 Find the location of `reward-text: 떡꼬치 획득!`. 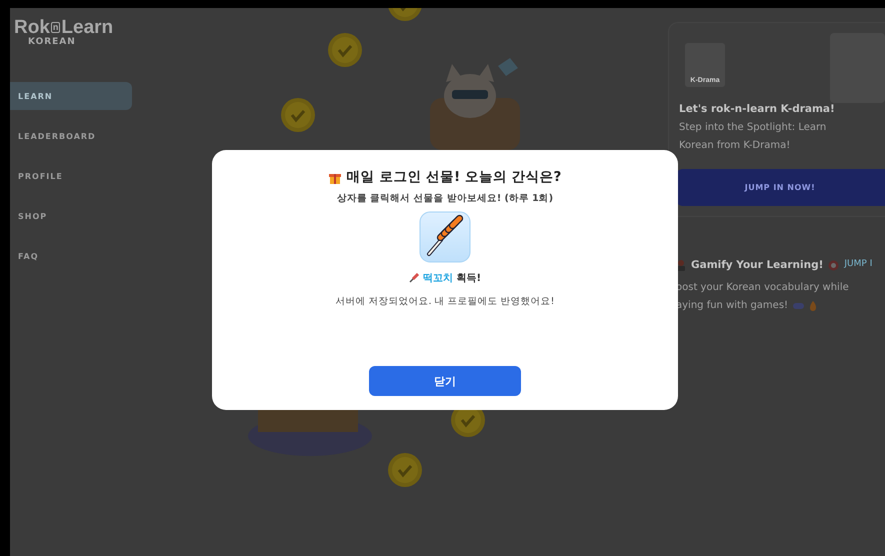

reward-text: 떡꼬치 획득! is located at coordinates (452, 278).